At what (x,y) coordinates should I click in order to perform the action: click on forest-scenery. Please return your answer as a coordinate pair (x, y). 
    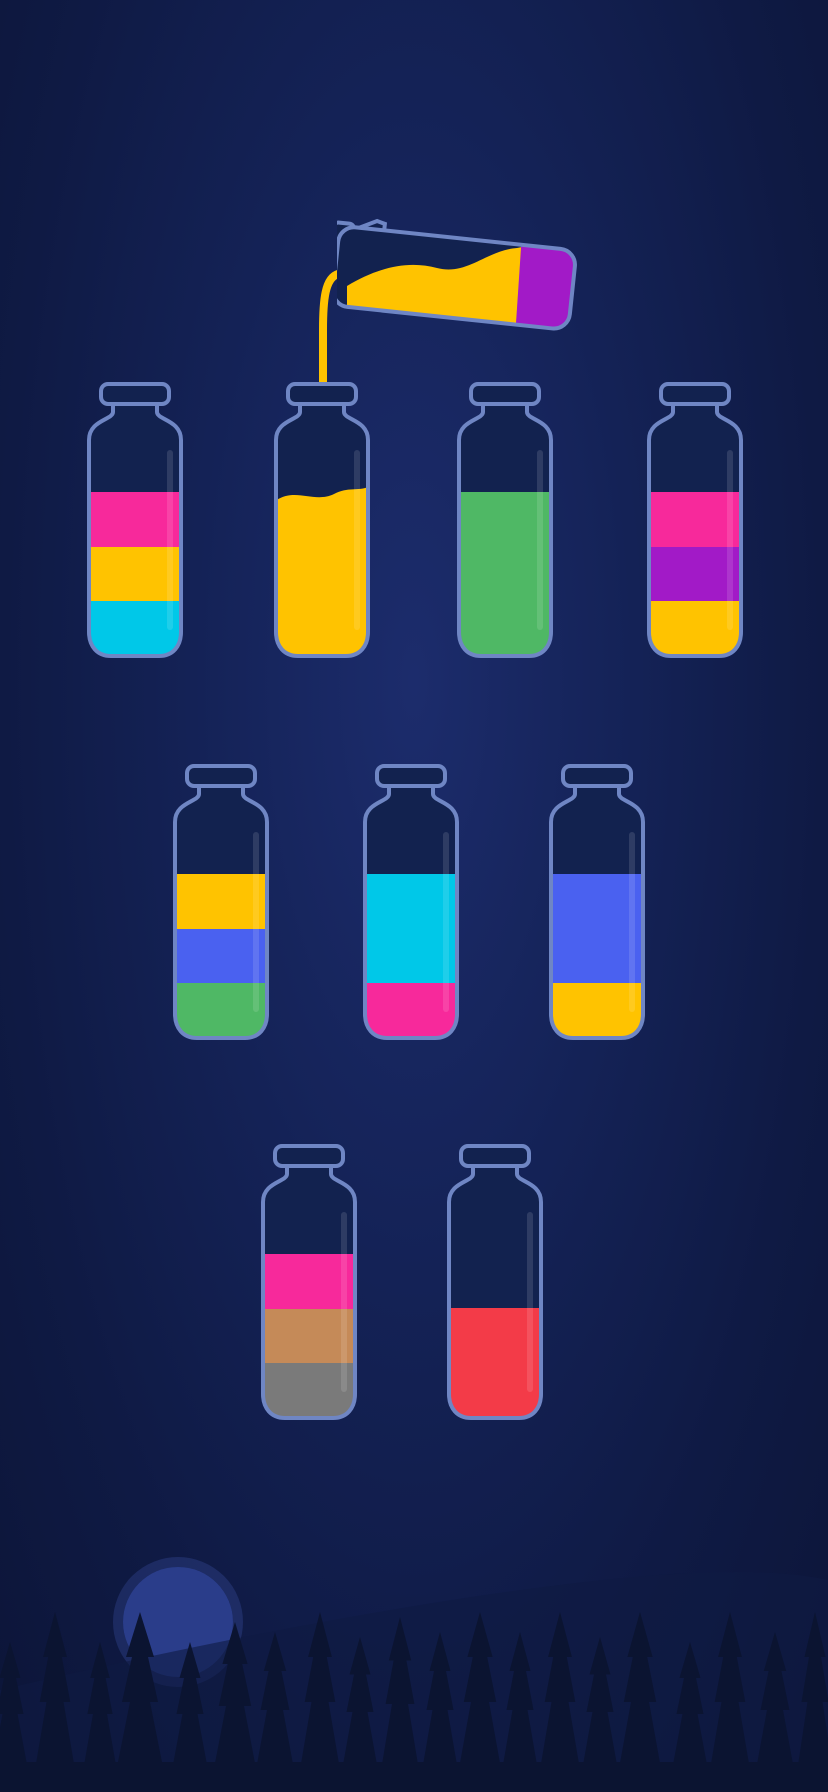
    Looking at the image, I should click on (414, 1674).